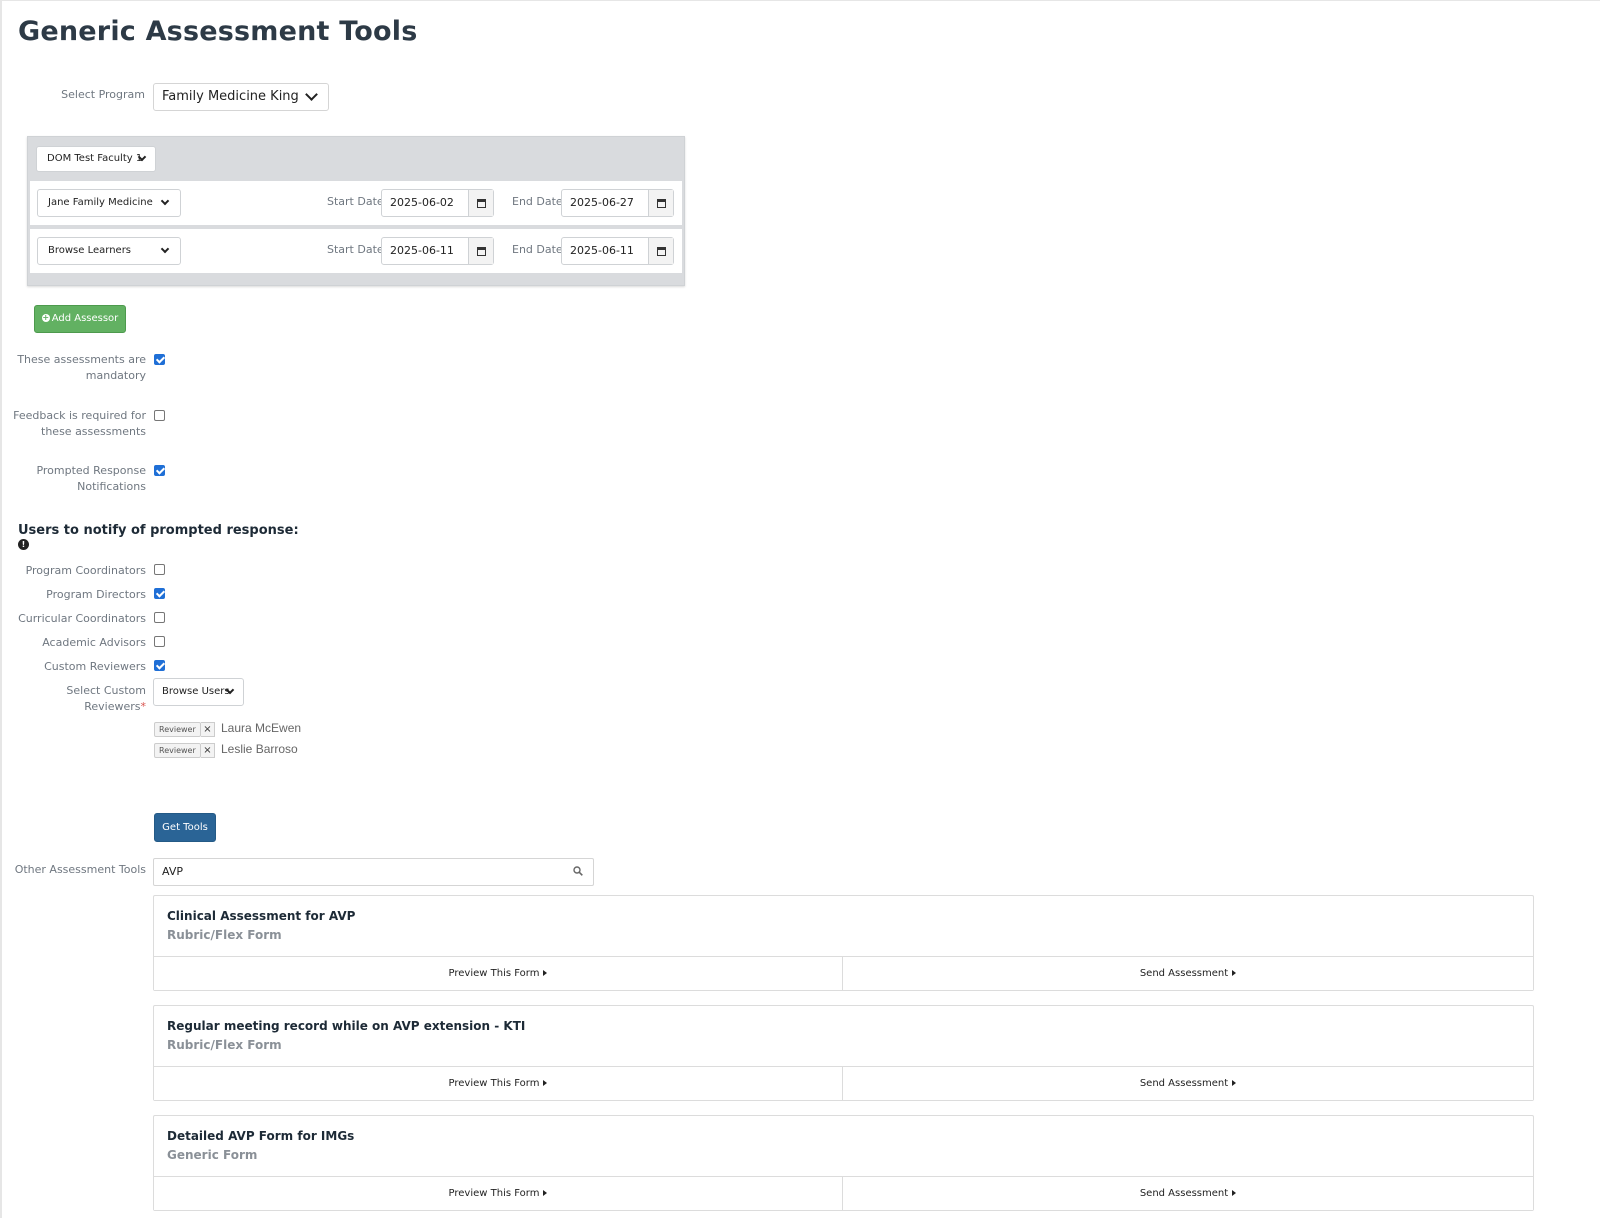  I want to click on notify-heading: Users to notify of prompted response:, so click(158, 530).